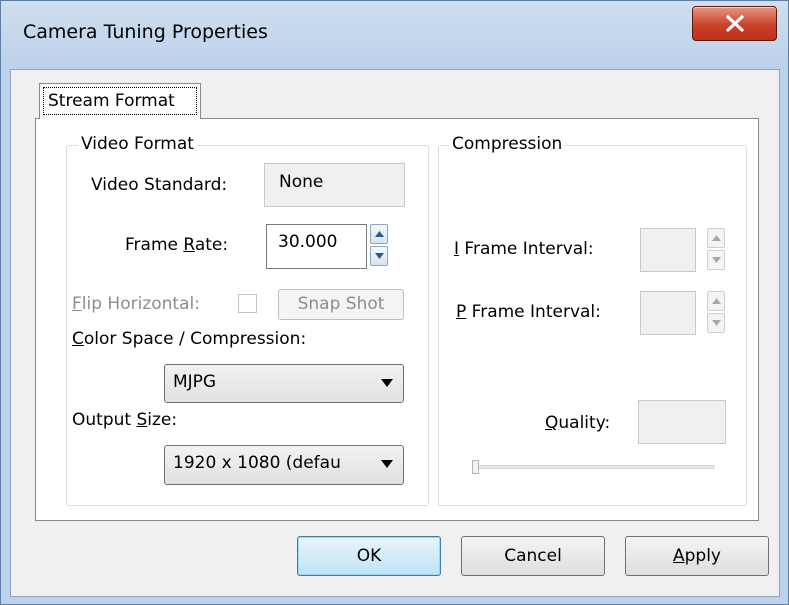 This screenshot has width=789, height=605. I want to click on output-size-value: 1920 x 1080 (defau, so click(257, 463).